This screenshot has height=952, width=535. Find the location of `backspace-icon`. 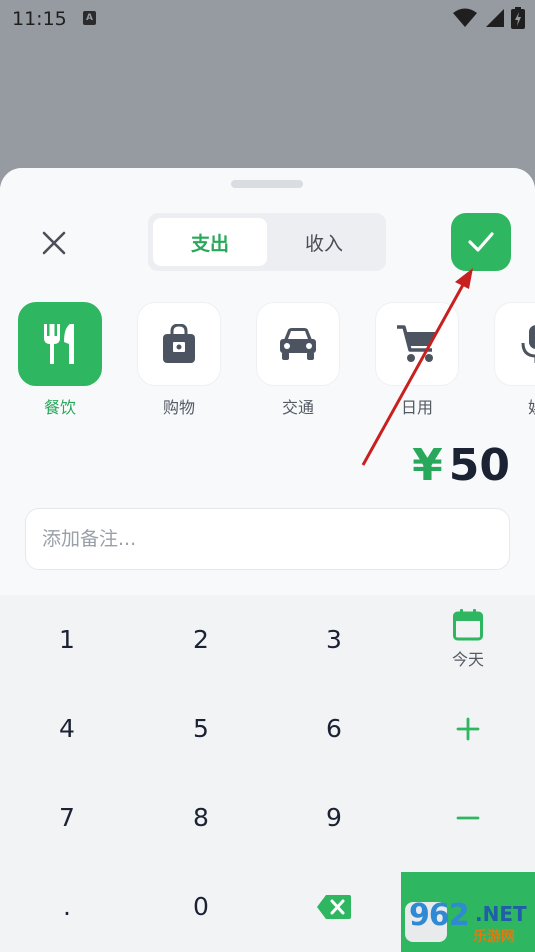

backspace-icon is located at coordinates (334, 906).